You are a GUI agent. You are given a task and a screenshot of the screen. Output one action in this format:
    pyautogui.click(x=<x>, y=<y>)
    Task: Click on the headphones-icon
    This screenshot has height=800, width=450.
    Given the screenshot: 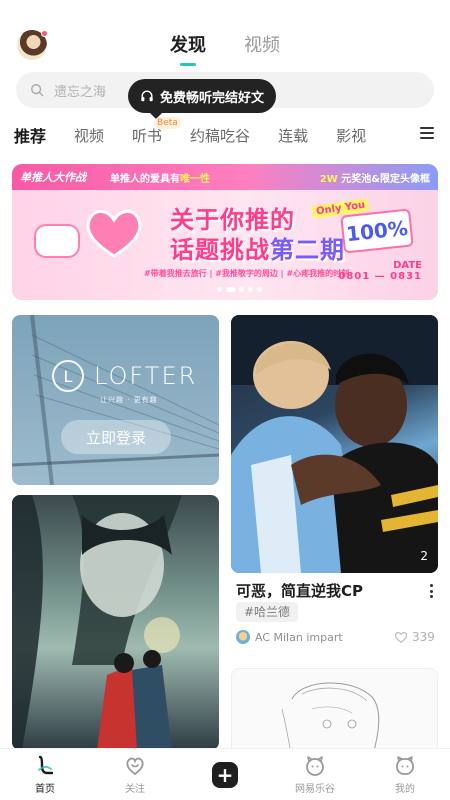 What is the action you would take?
    pyautogui.click(x=147, y=96)
    